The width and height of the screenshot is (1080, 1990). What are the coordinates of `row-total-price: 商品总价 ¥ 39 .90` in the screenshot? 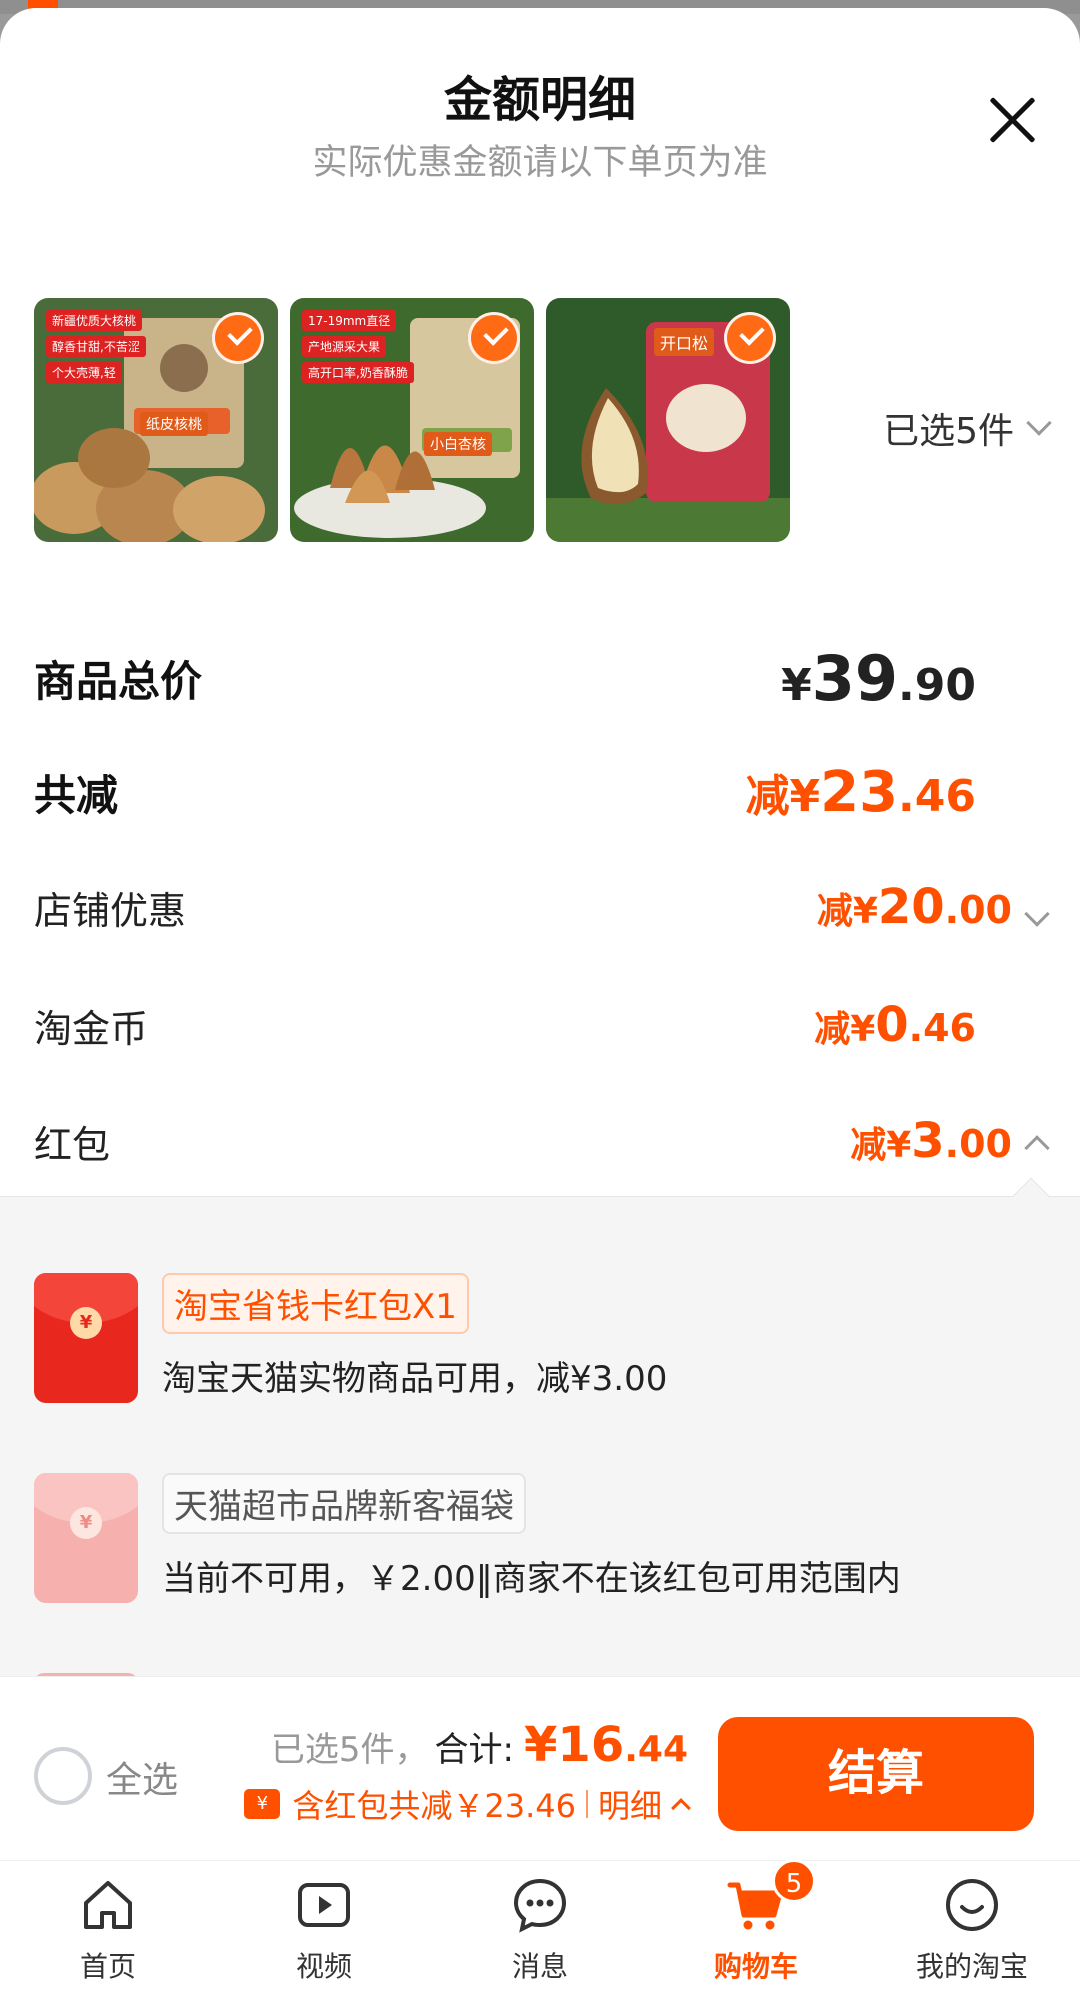 It's located at (540, 678).